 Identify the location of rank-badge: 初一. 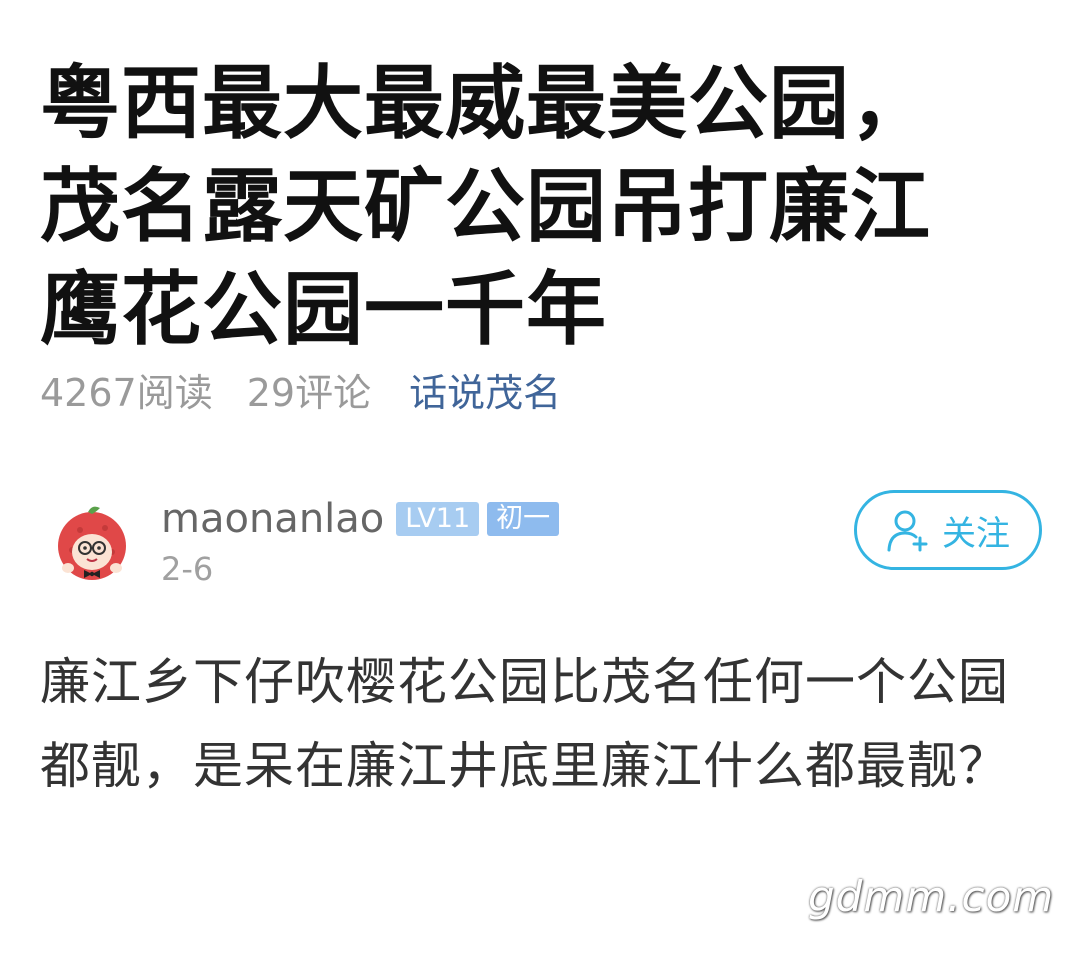
(523, 519).